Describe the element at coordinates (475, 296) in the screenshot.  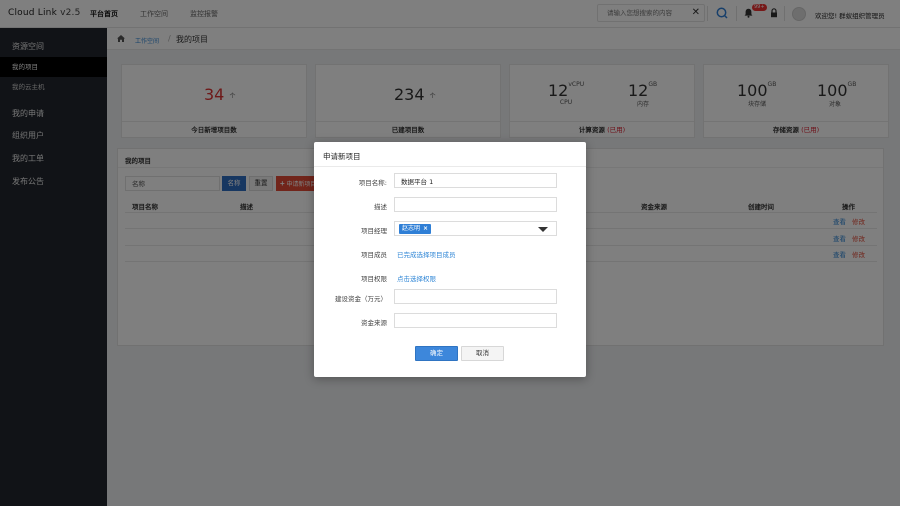
I see `funds-input` at that location.